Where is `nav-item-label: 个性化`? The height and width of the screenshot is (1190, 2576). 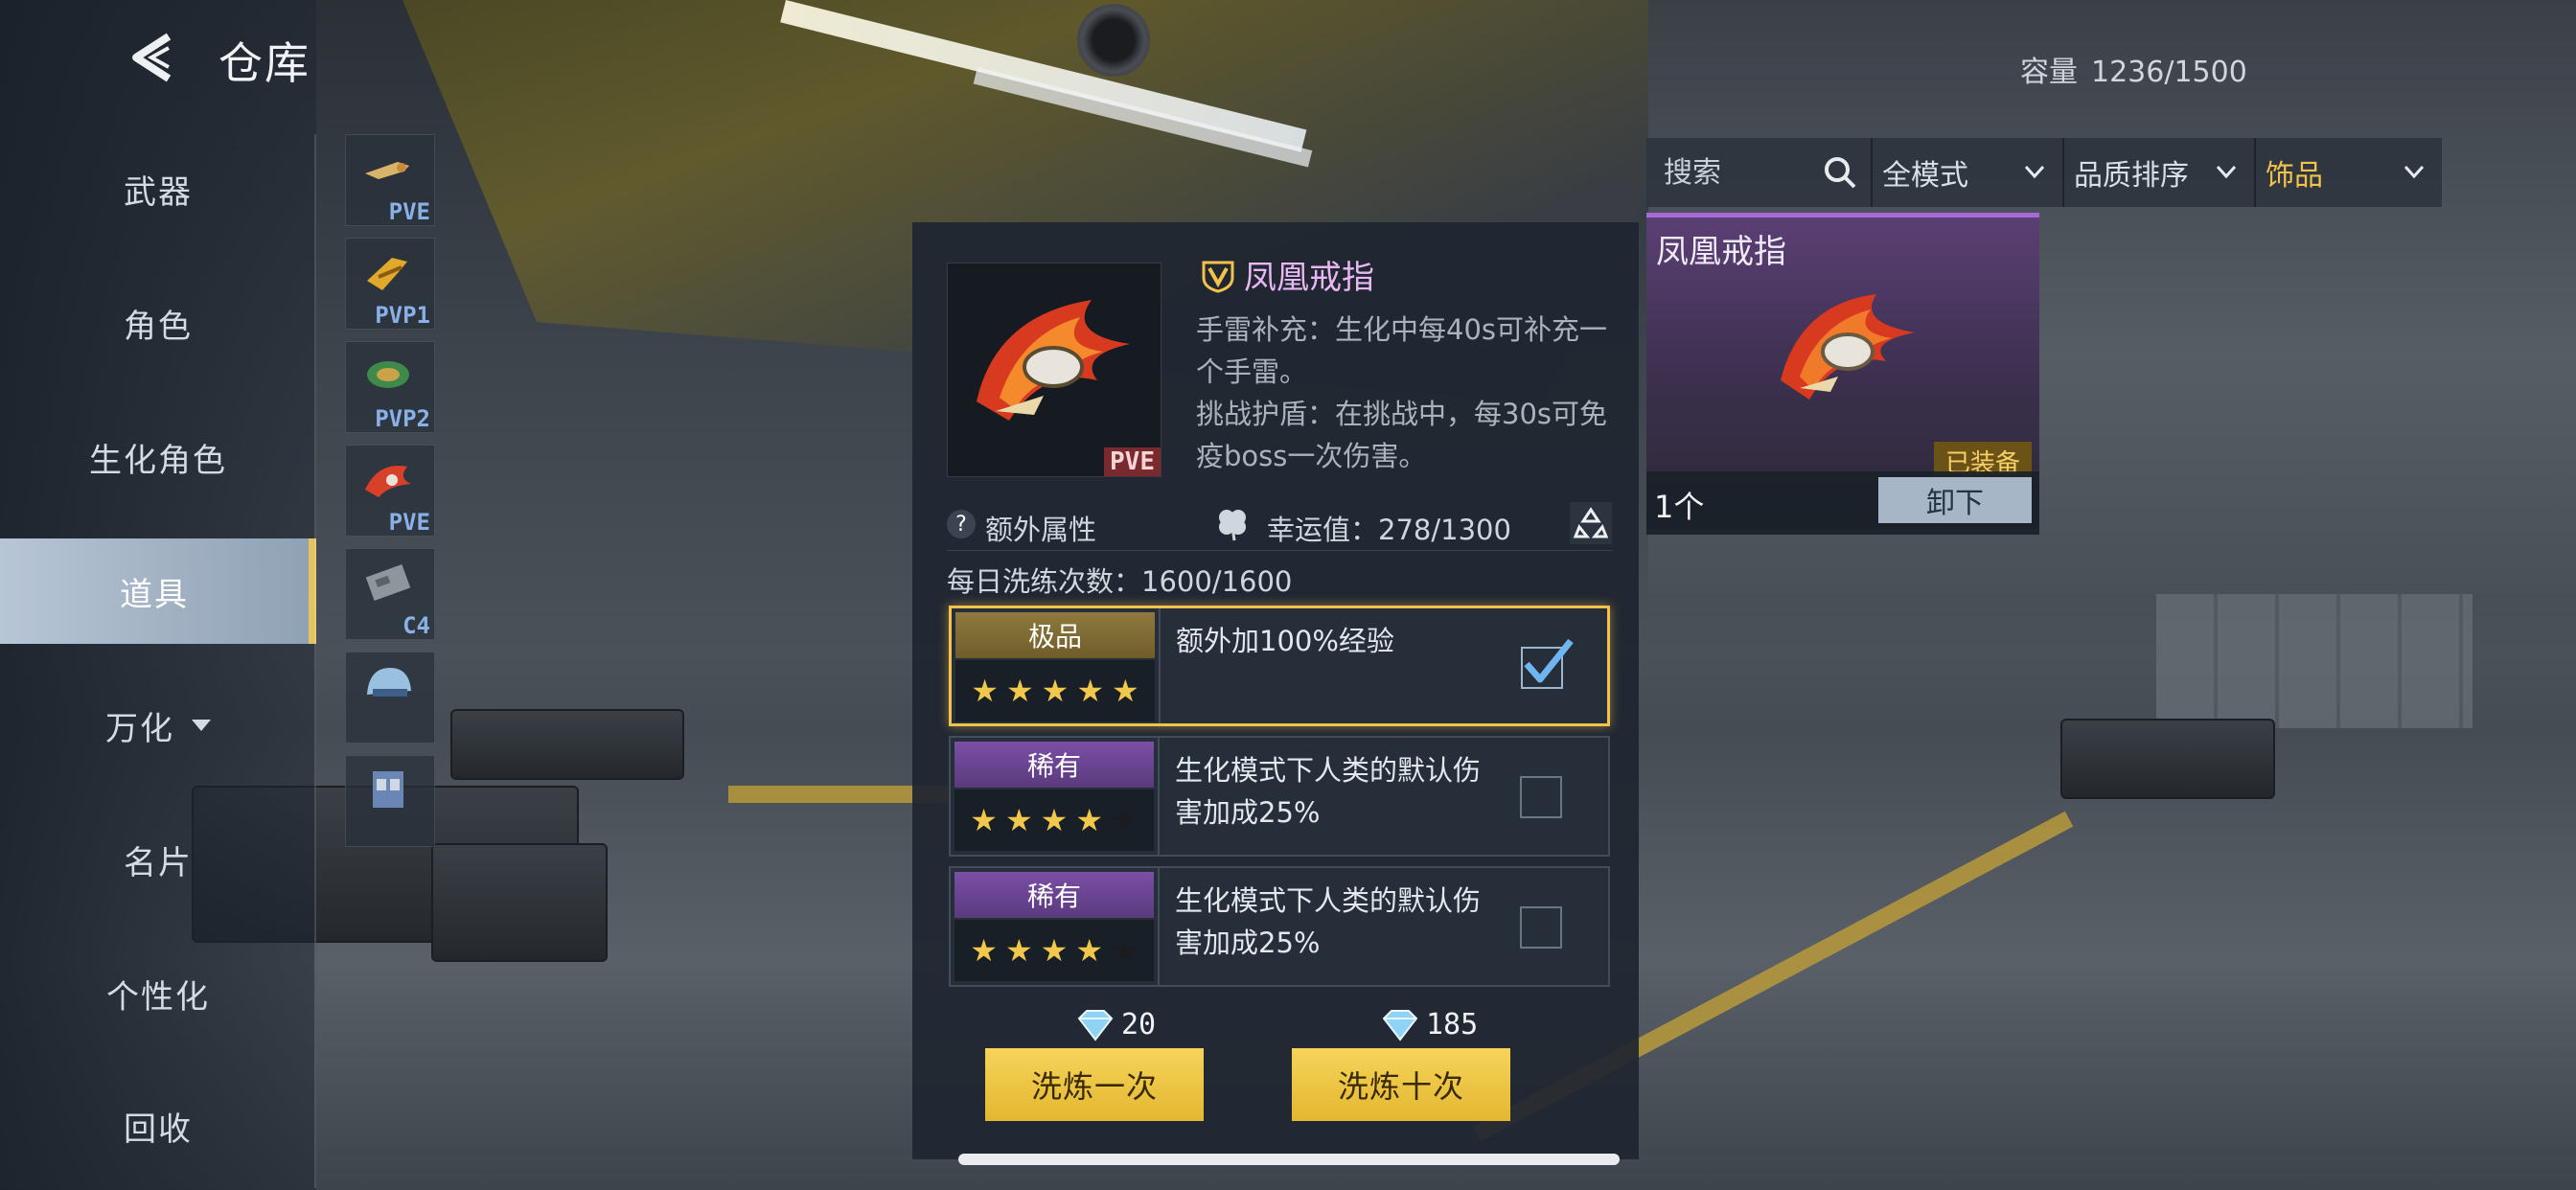 nav-item-label: 个性化 is located at coordinates (158, 997).